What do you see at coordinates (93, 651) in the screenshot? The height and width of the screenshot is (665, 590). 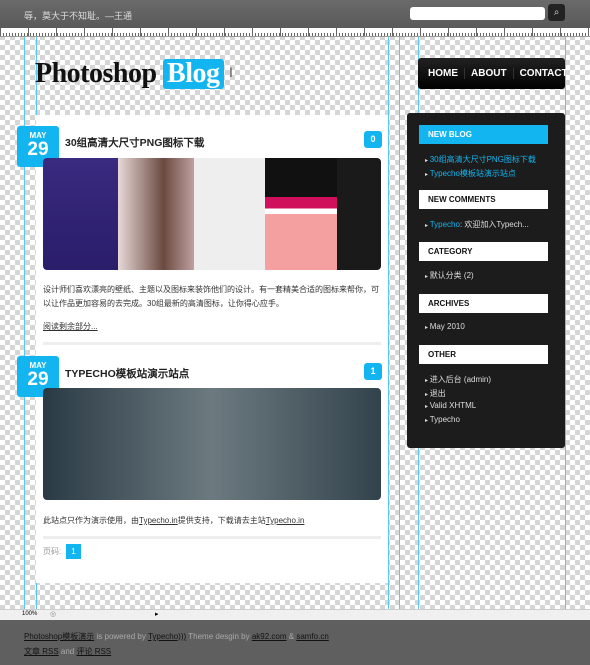 I see `comments-rss-link: 评论 RSS` at bounding box center [93, 651].